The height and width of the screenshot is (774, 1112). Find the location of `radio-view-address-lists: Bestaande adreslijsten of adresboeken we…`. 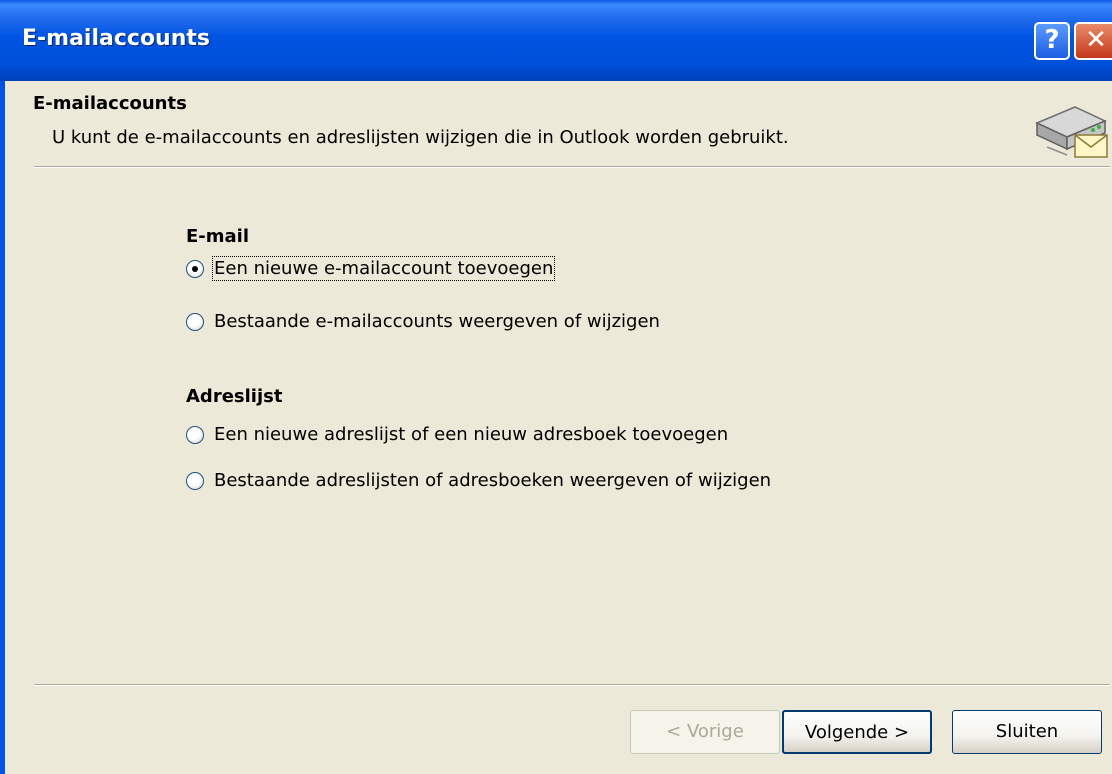

radio-view-address-lists: Bestaande adreslijsten of adresboeken we… is located at coordinates (478, 480).